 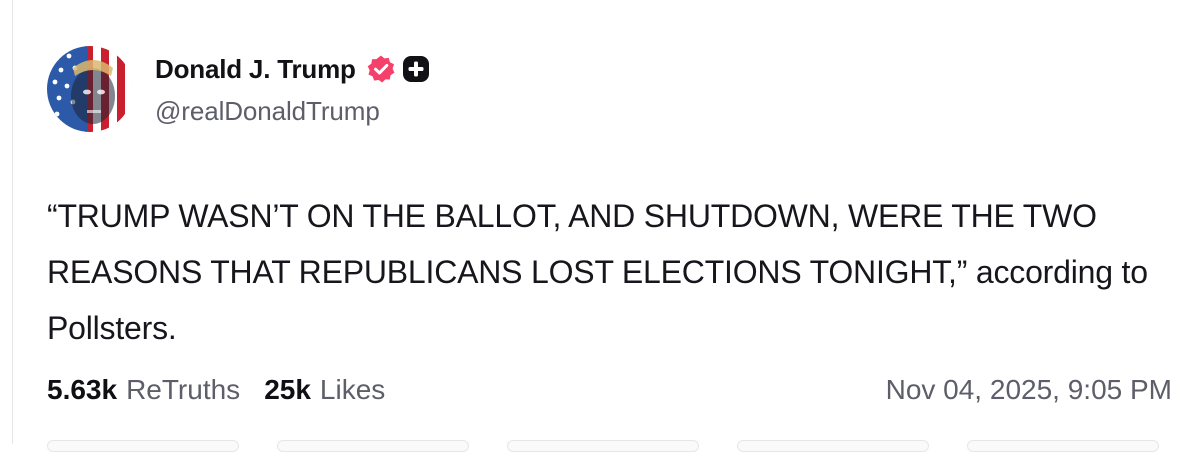 I want to click on likes-stat: 25k Likes, so click(x=324, y=390).